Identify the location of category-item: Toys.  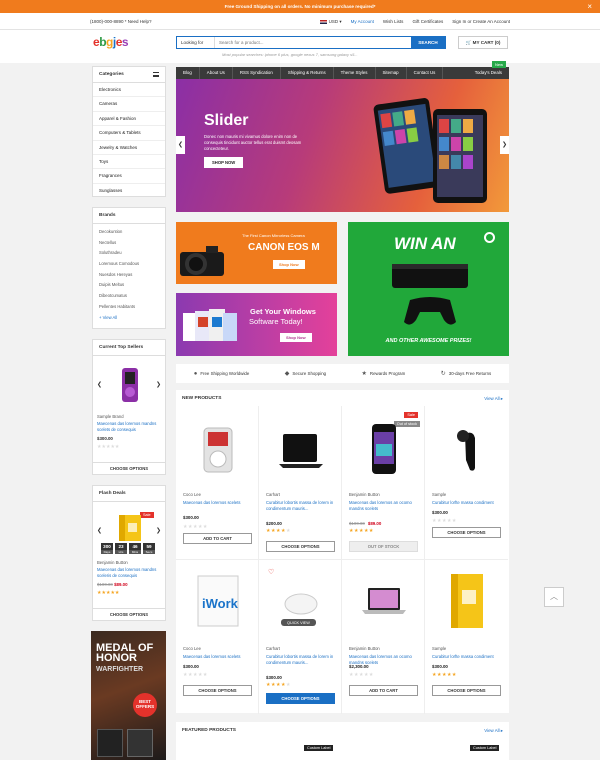
(129, 162).